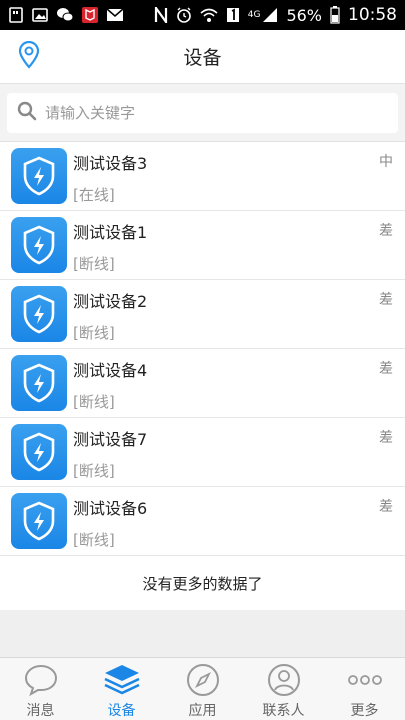  I want to click on device-row: 测试设备6 [断线] 差, so click(202, 521).